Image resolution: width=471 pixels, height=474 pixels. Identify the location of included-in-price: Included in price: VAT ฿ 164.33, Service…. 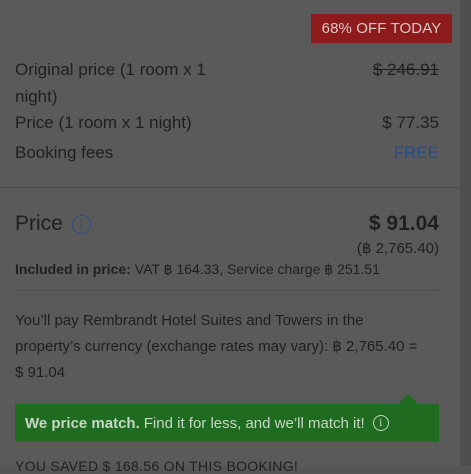
(197, 269).